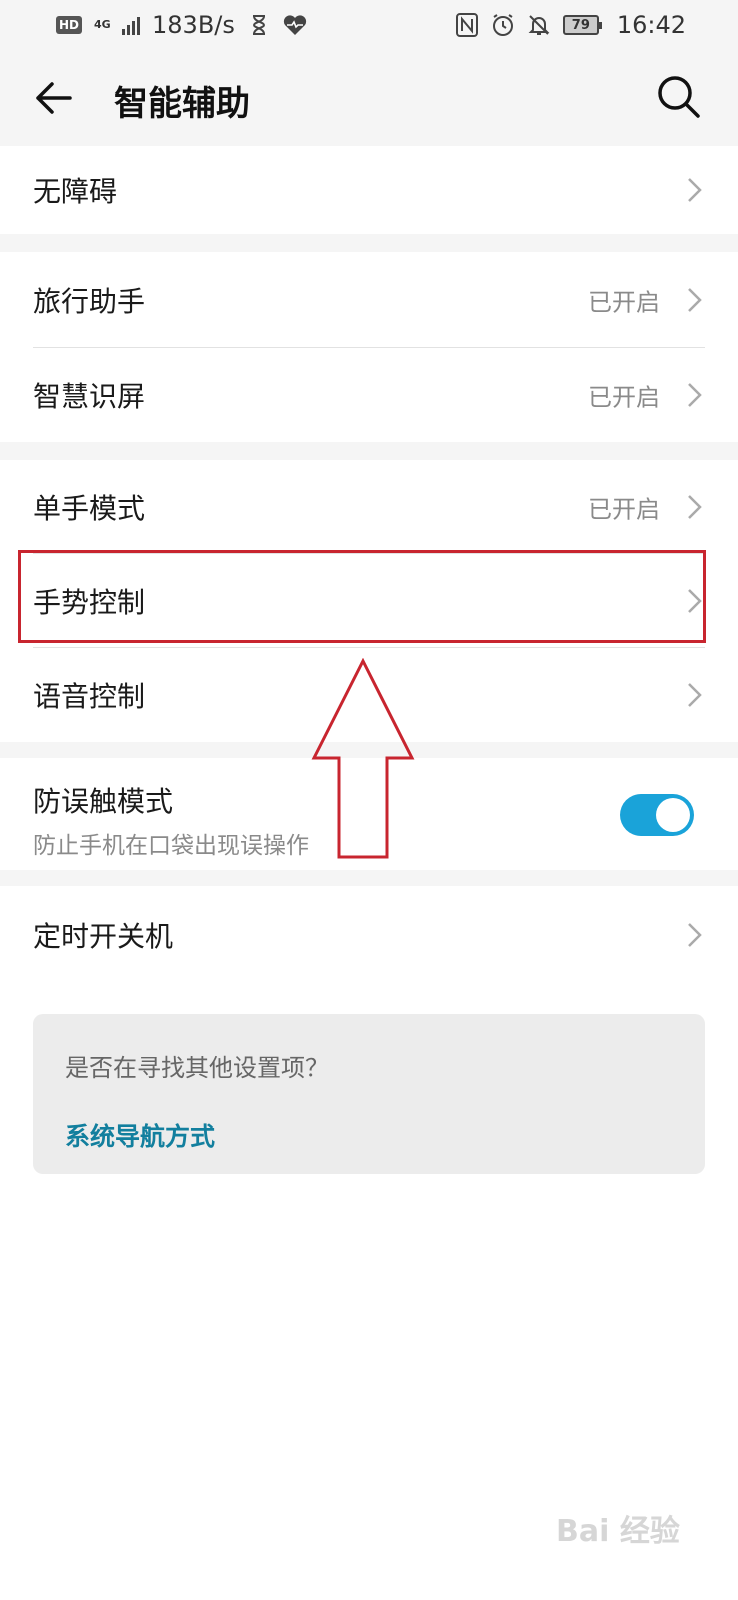  Describe the element at coordinates (362, 596) in the screenshot. I see `highlight-box` at that location.